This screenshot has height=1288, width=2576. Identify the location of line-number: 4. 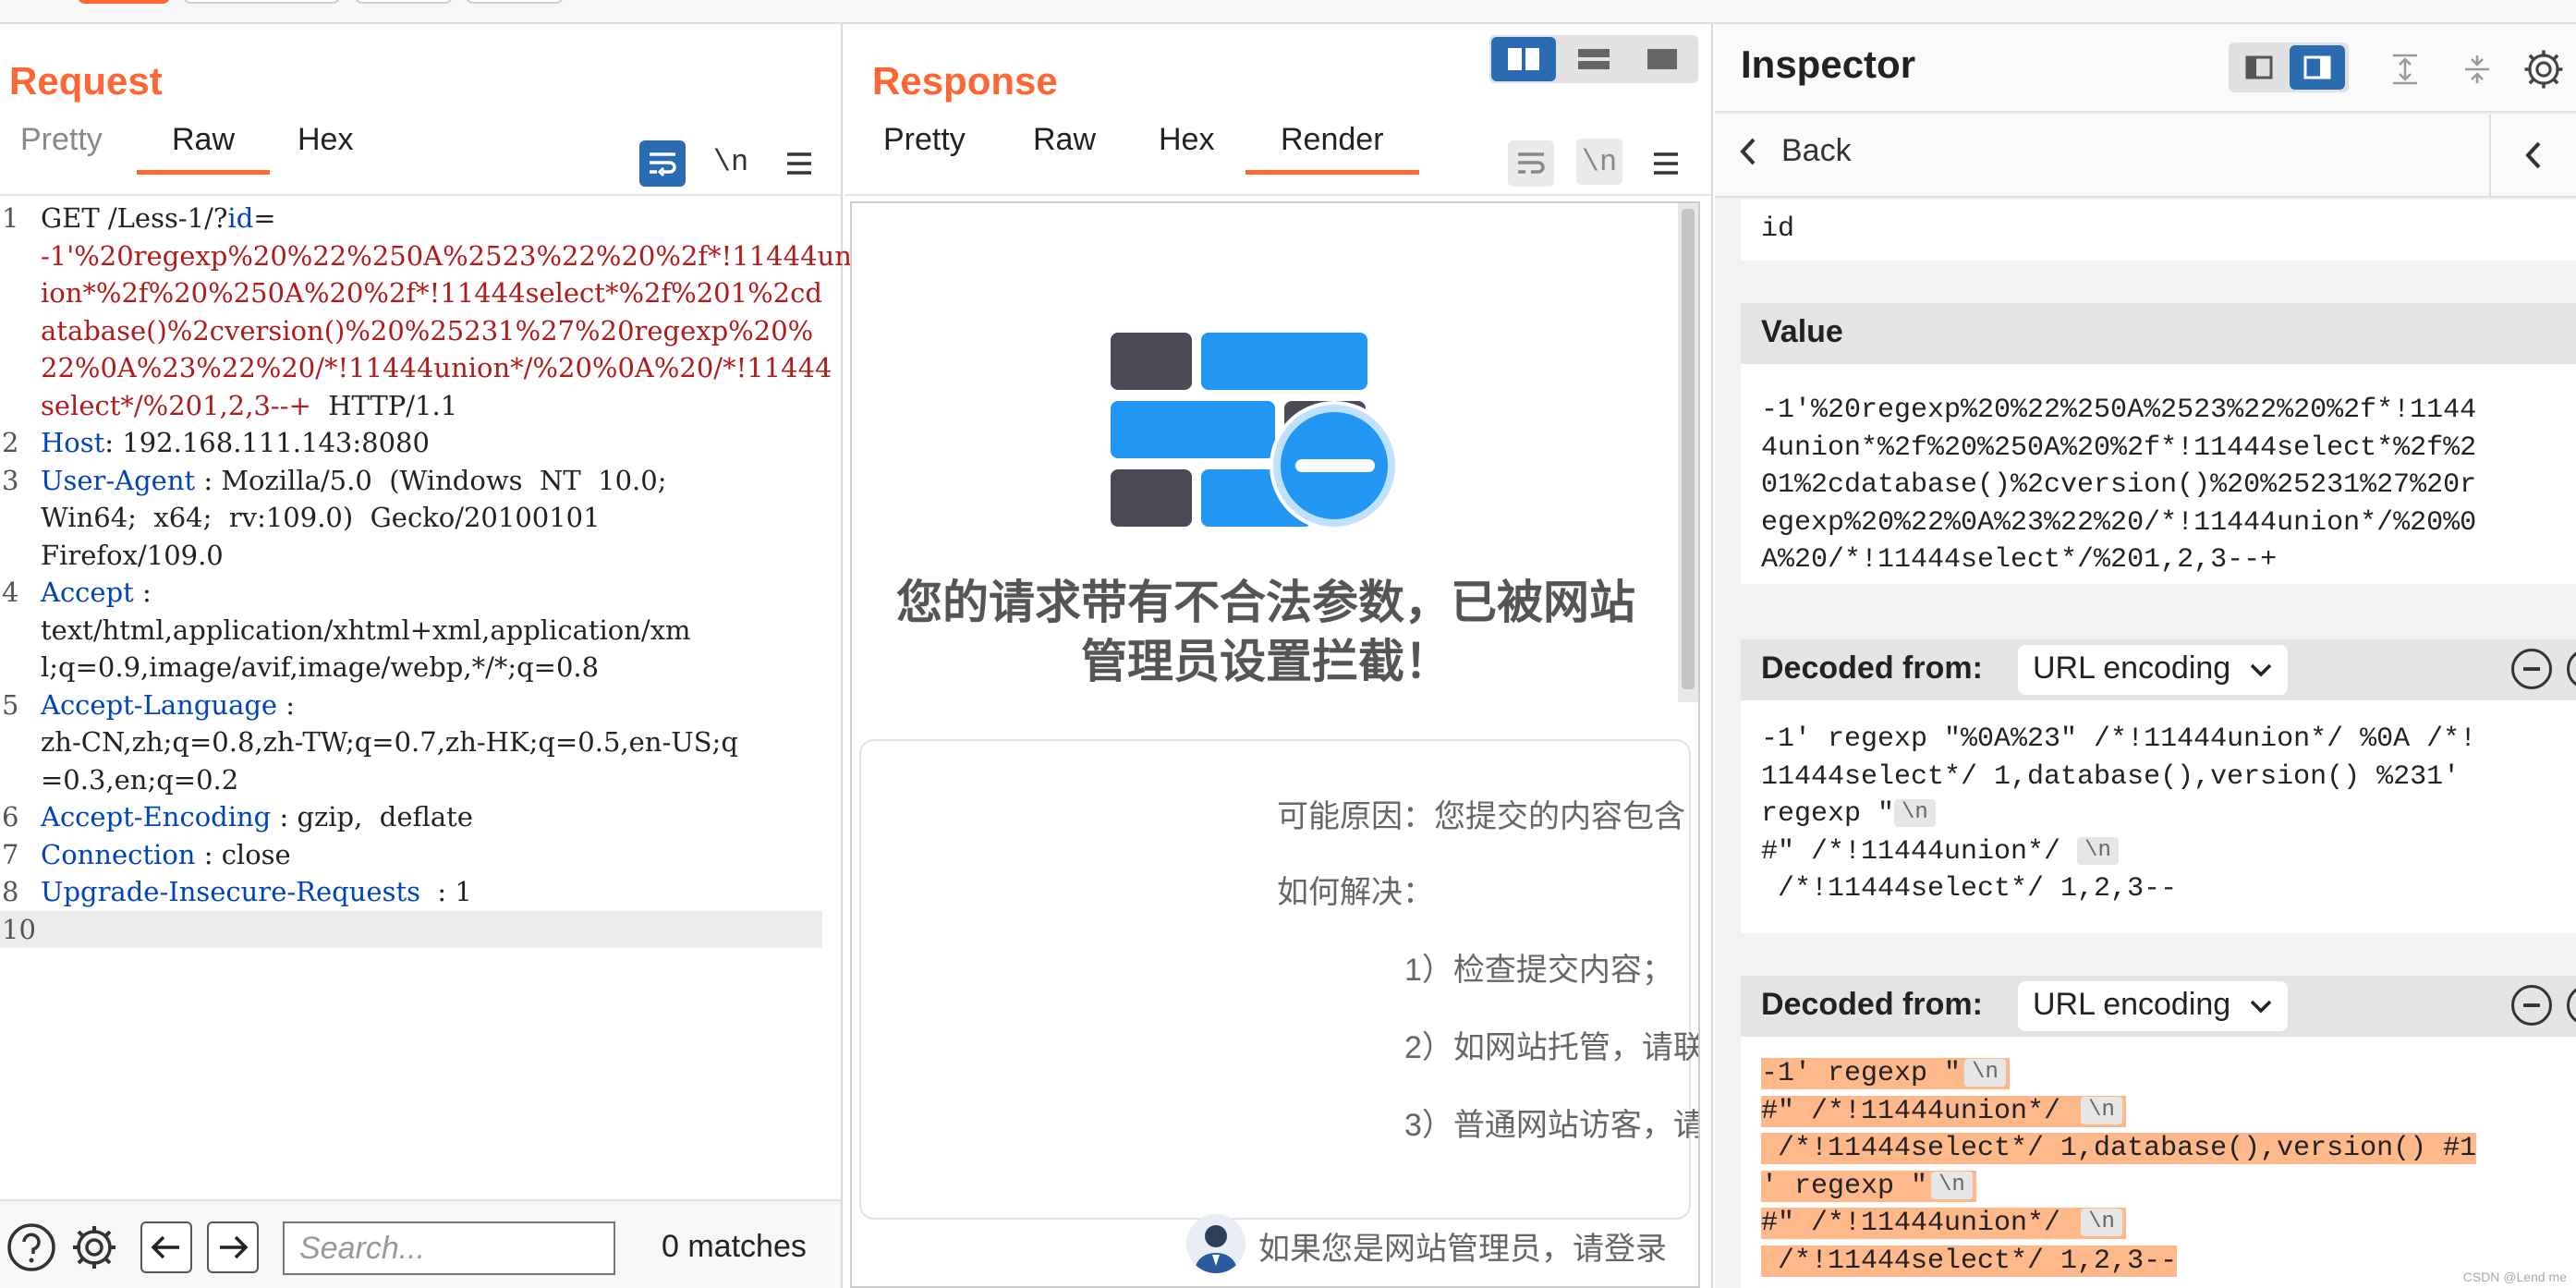
(10, 592).